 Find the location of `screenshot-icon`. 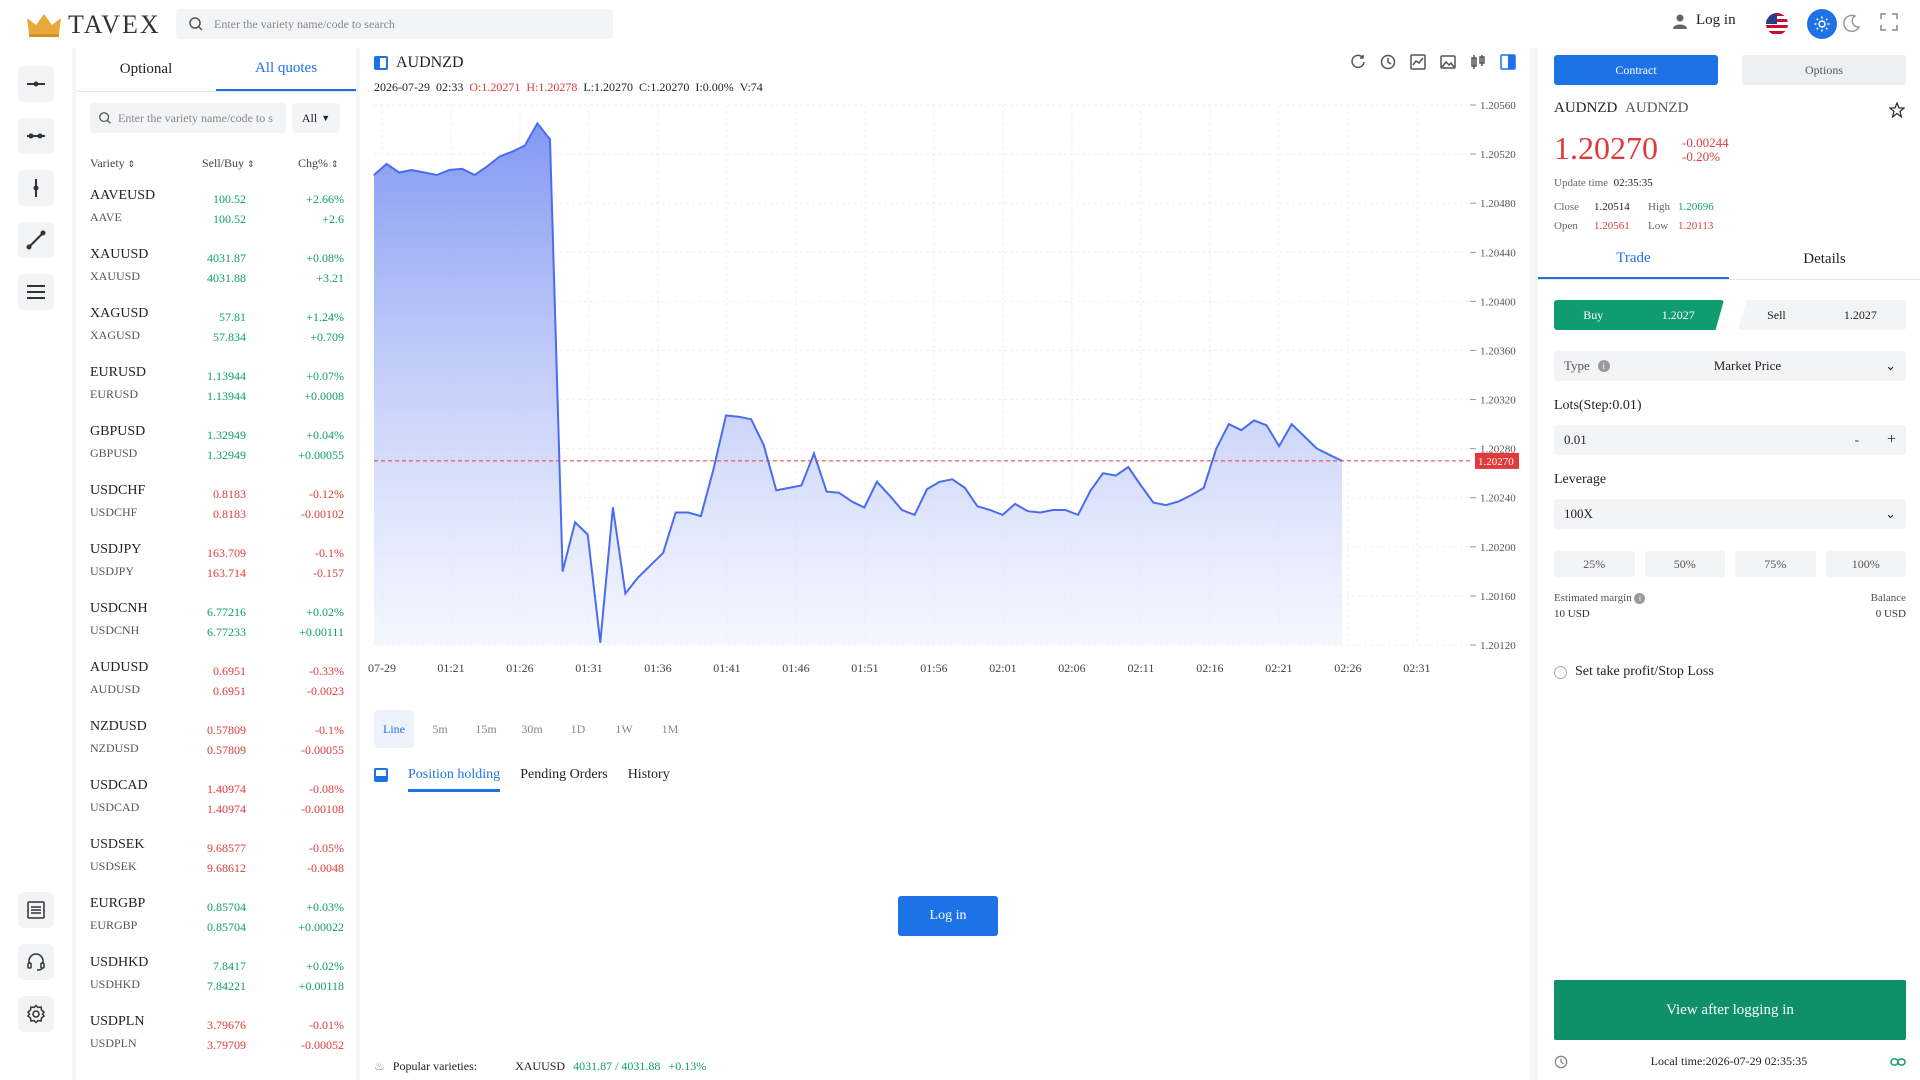

screenshot-icon is located at coordinates (1448, 62).